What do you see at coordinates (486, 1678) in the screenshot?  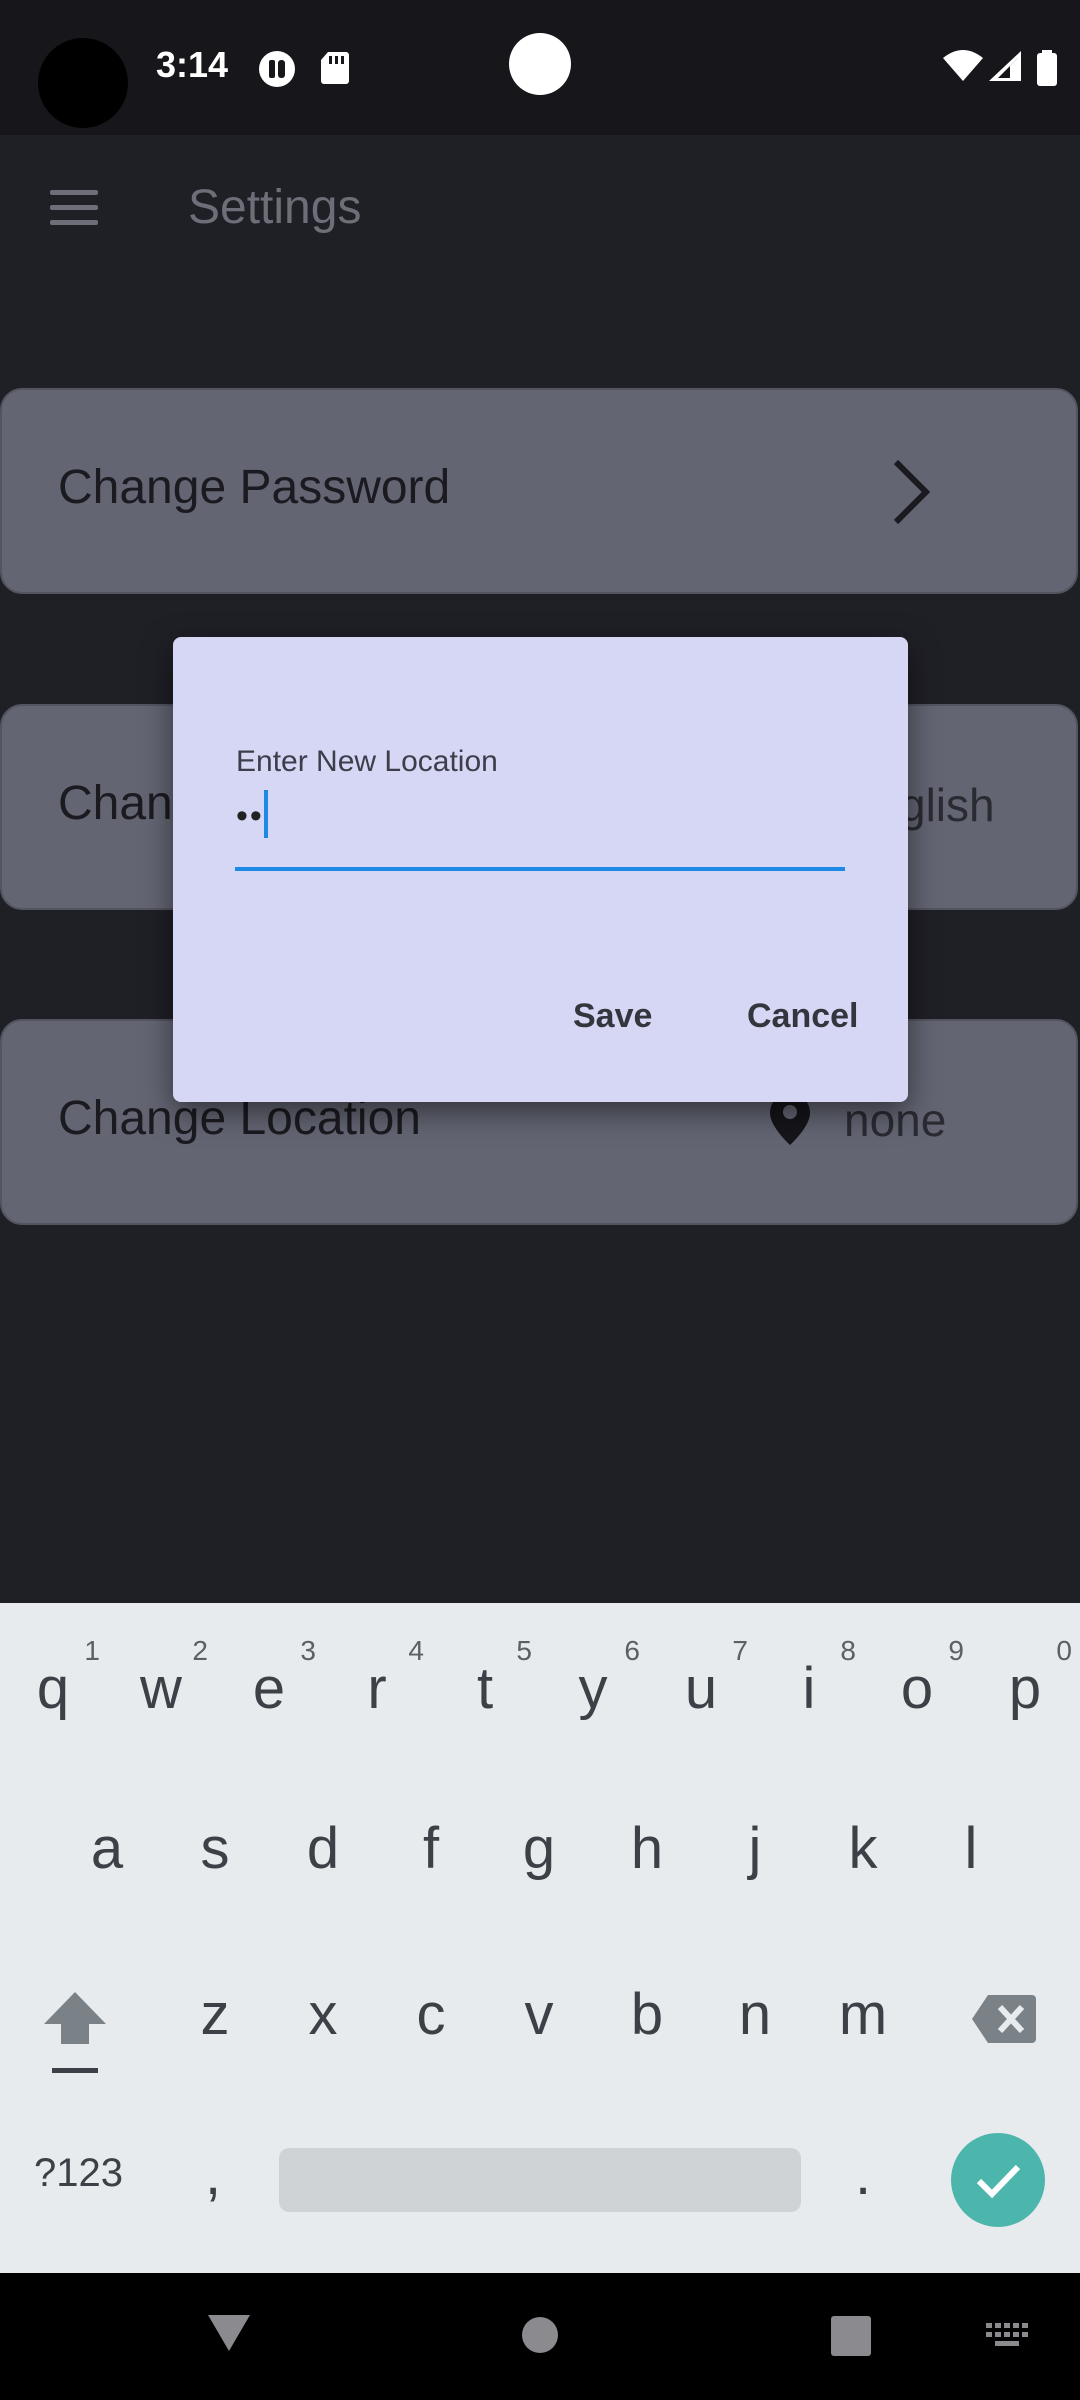 I see `key-t: t5` at bounding box center [486, 1678].